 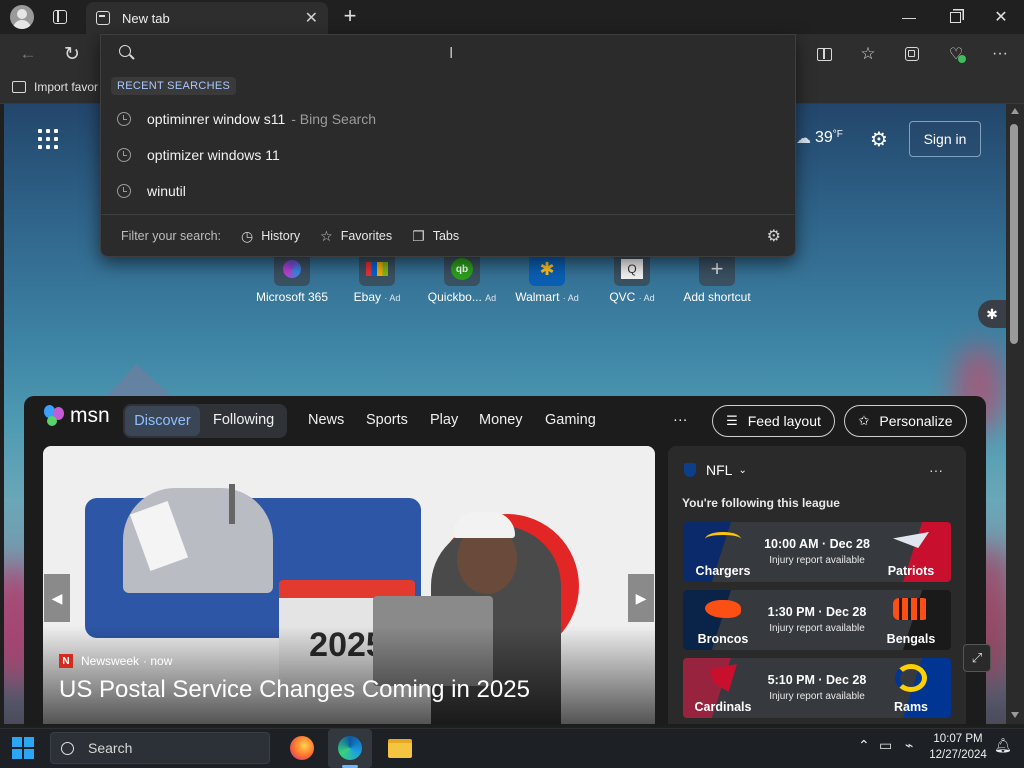 I want to click on close-tab-icon: ✕, so click(x=311, y=18).